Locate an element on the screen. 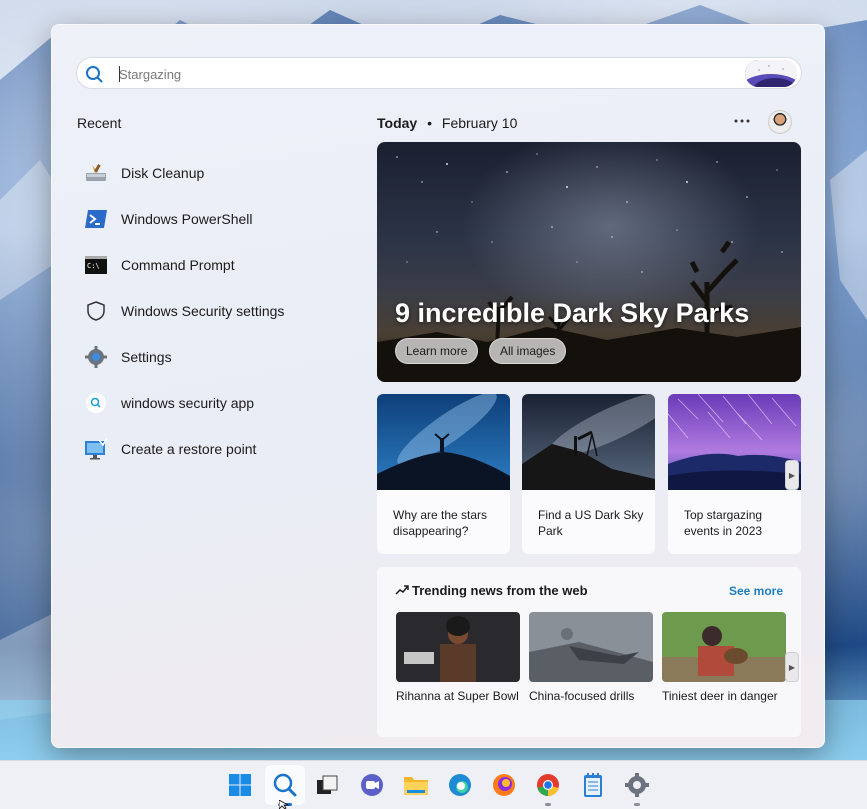 This screenshot has width=867, height=809. card-dark-sky-park: Find a US Dark Sky Park is located at coordinates (588, 474).